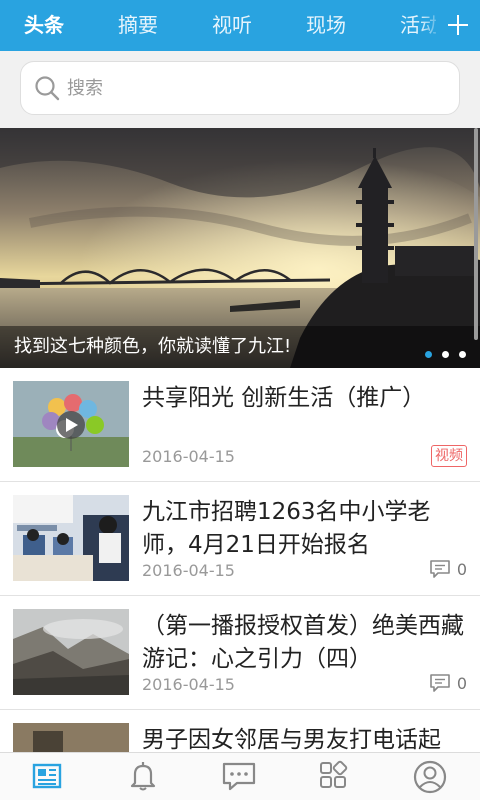 The width and height of the screenshot is (480, 800). What do you see at coordinates (47, 88) in the screenshot?
I see `search-icon` at bounding box center [47, 88].